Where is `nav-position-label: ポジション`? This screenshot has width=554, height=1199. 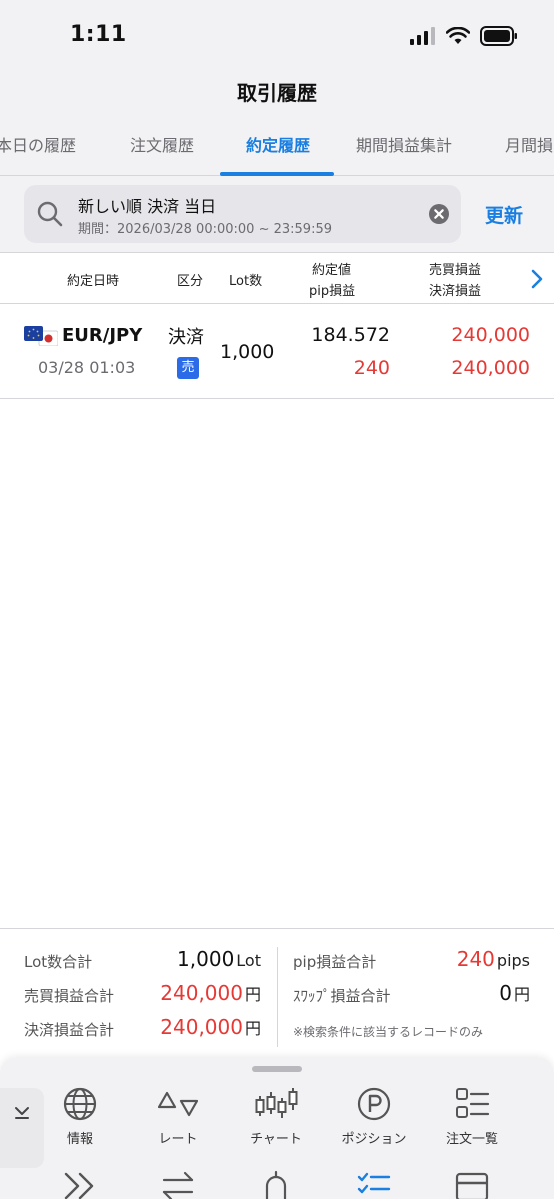 nav-position-label: ポジション is located at coordinates (374, 1139).